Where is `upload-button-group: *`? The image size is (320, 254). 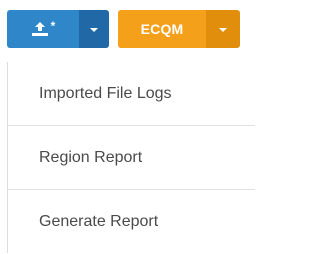
upload-button-group: * is located at coordinates (58, 29).